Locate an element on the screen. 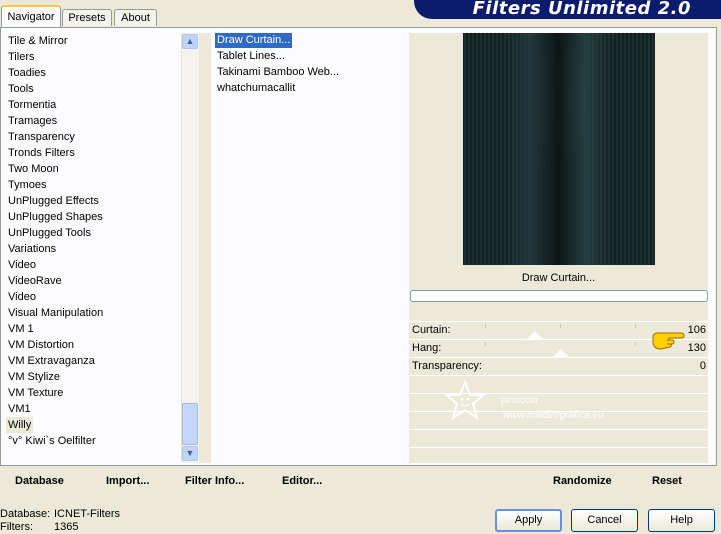  filter-item: whatchumacallit is located at coordinates (256, 88).